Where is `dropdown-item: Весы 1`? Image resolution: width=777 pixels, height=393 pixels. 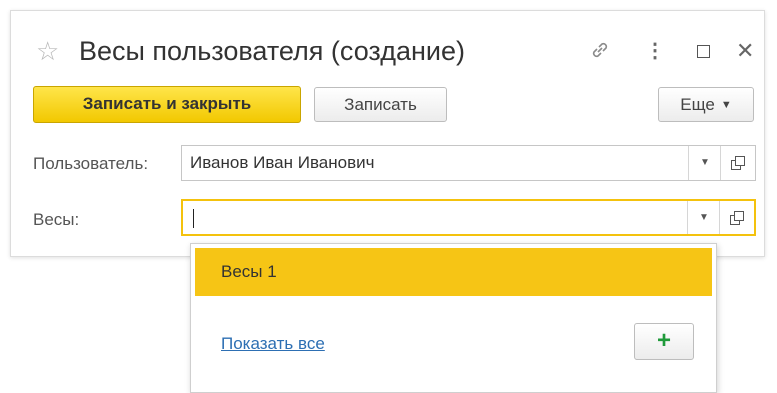 dropdown-item: Весы 1 is located at coordinates (453, 272).